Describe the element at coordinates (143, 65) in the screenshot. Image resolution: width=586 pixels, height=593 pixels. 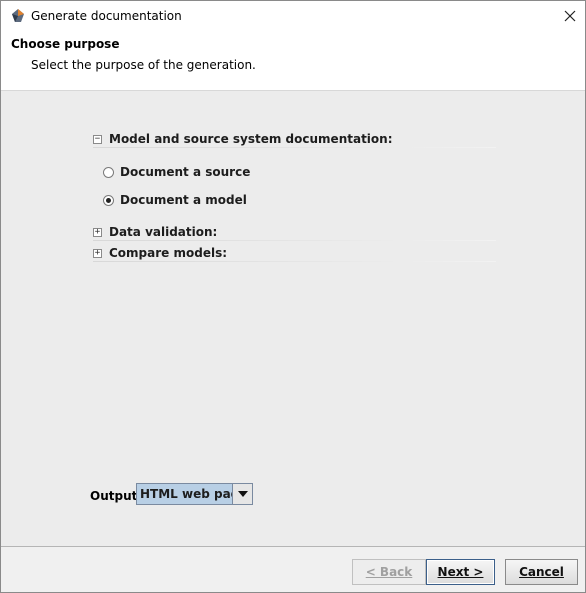
I see `page-subtitle: Select the purpose of the generation.` at that location.